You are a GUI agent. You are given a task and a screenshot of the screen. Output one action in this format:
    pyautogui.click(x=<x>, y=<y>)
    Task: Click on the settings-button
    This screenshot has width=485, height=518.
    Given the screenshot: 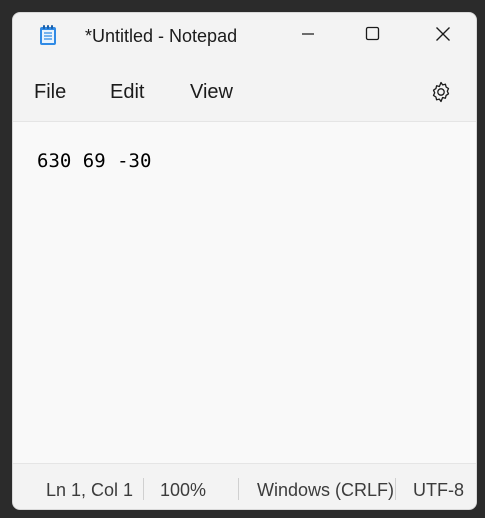 What is the action you would take?
    pyautogui.click(x=441, y=94)
    